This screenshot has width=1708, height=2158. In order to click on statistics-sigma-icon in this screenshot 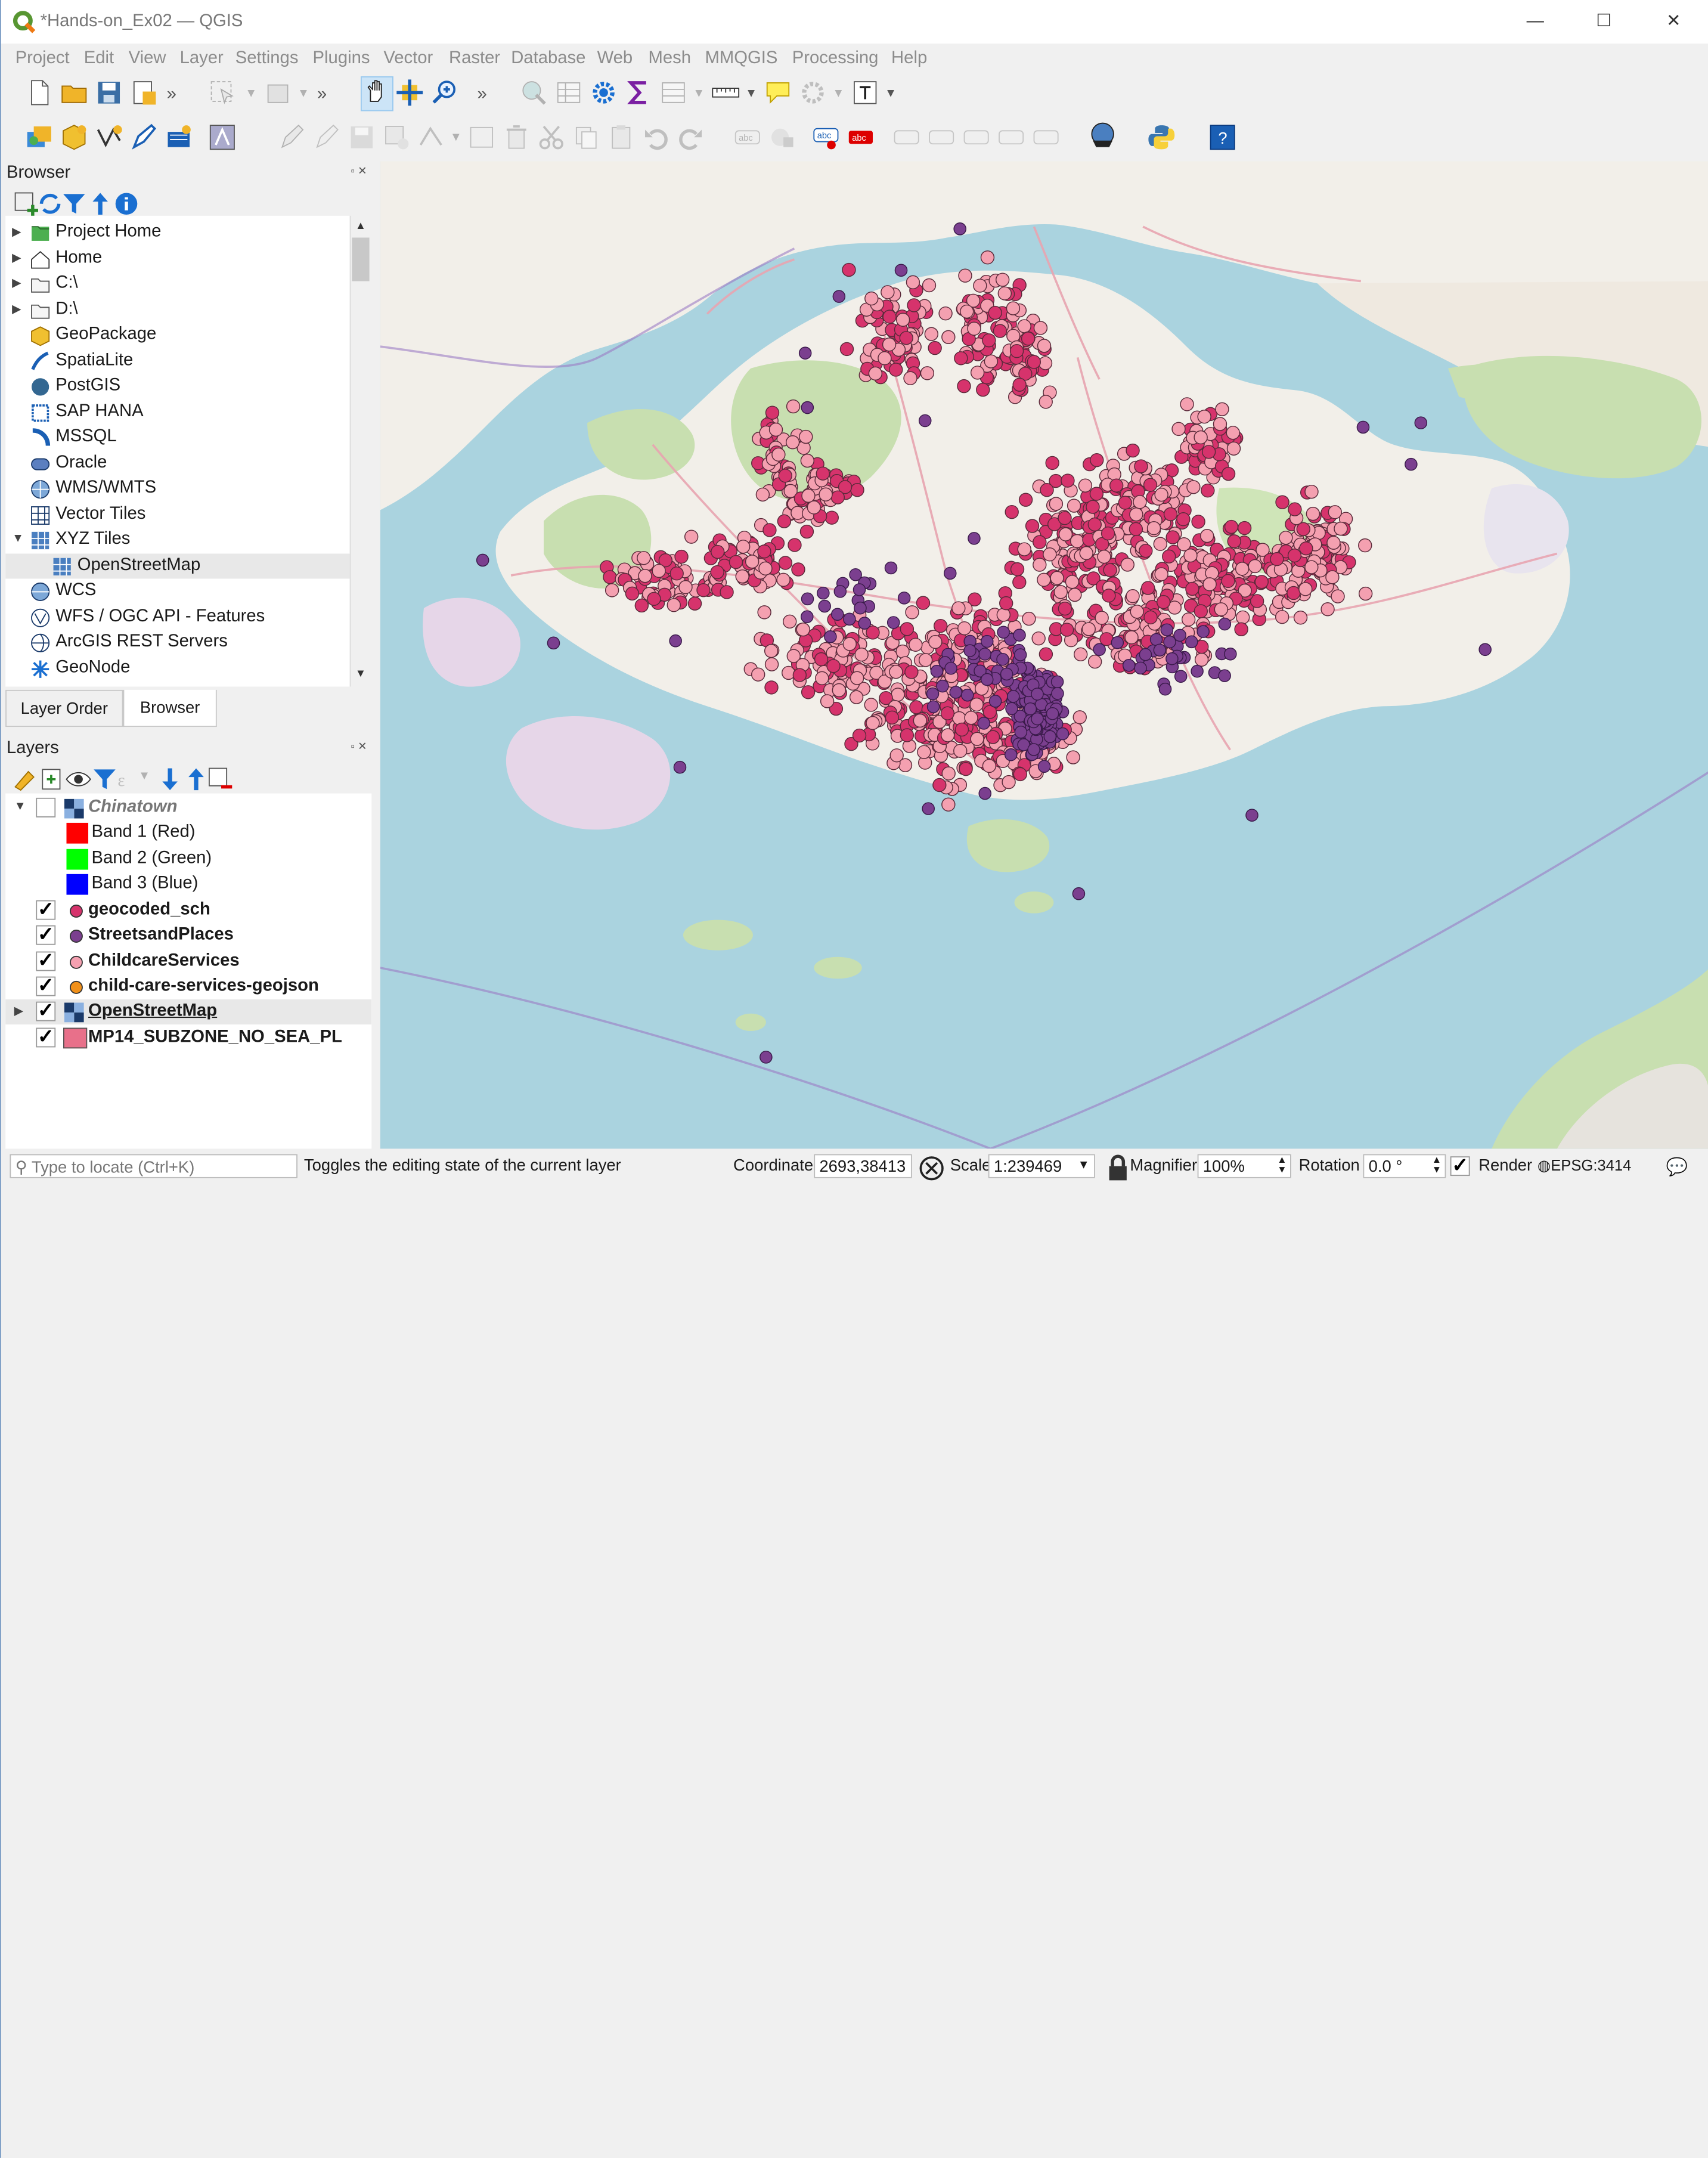, I will do `click(638, 93)`.